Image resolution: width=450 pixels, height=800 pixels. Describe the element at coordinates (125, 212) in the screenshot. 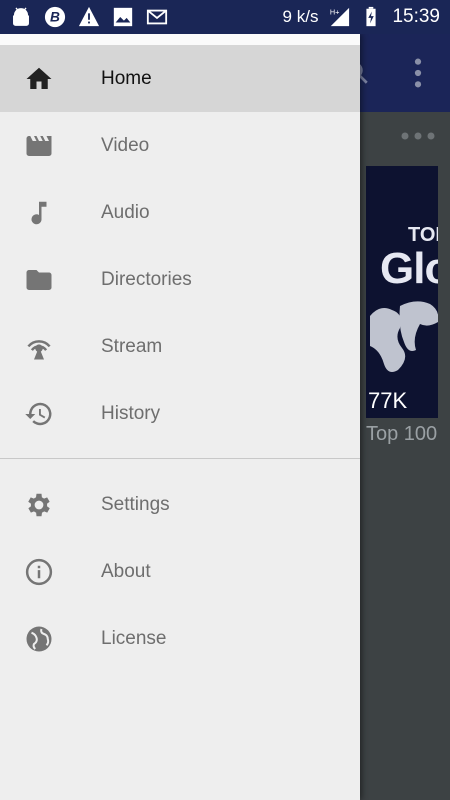

I see `drawer-item-label: Audio` at that location.